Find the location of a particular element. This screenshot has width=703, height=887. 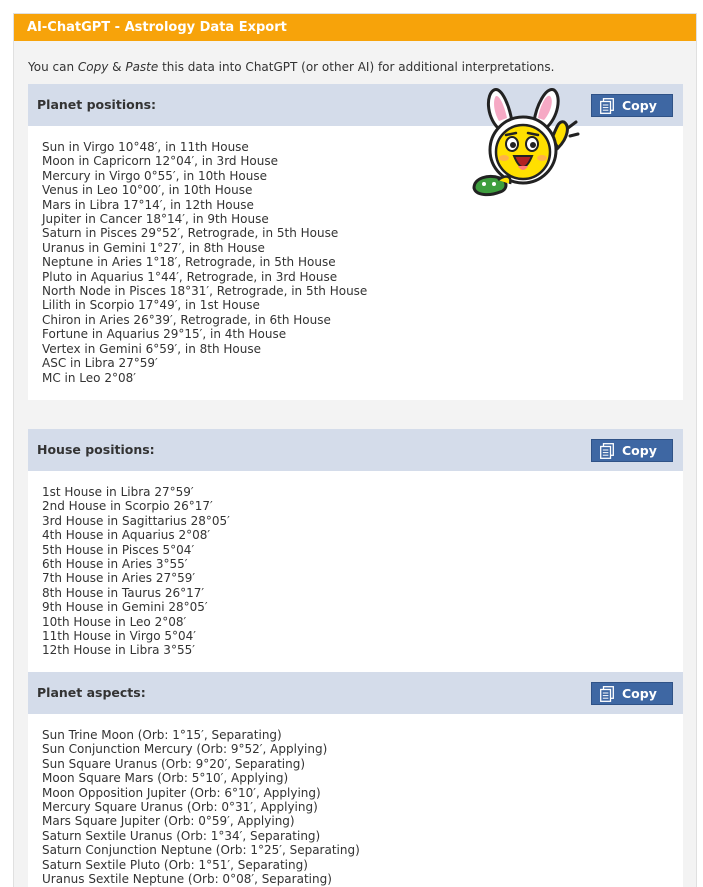

copy-house-positions-button: Copy is located at coordinates (632, 450).